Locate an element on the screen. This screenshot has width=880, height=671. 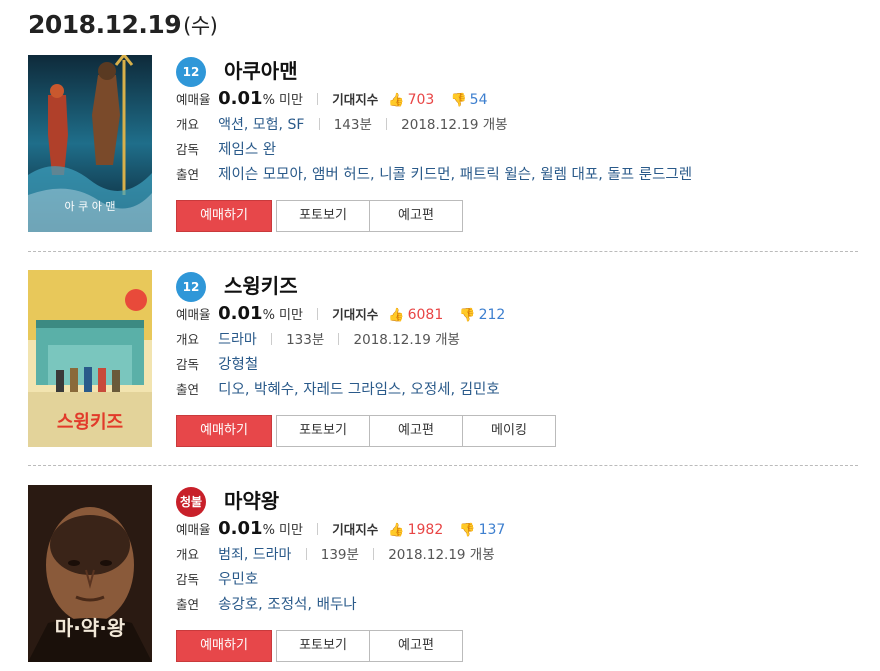
movie-title: 마약왕 is located at coordinates (251, 499).